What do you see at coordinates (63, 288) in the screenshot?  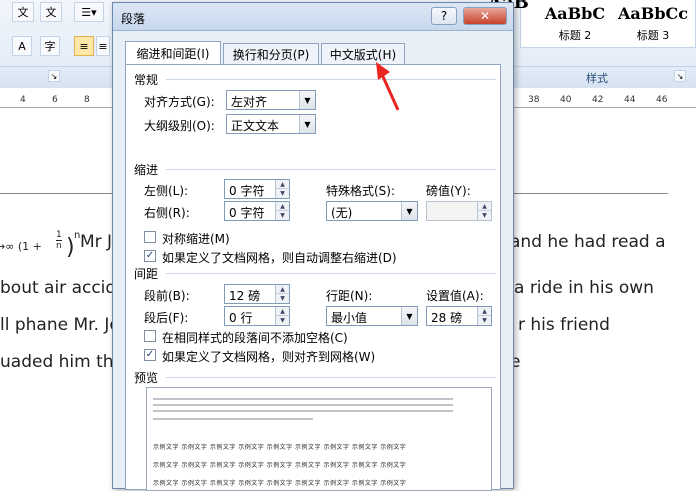 I see `doc-text: bout air accide` at bounding box center [63, 288].